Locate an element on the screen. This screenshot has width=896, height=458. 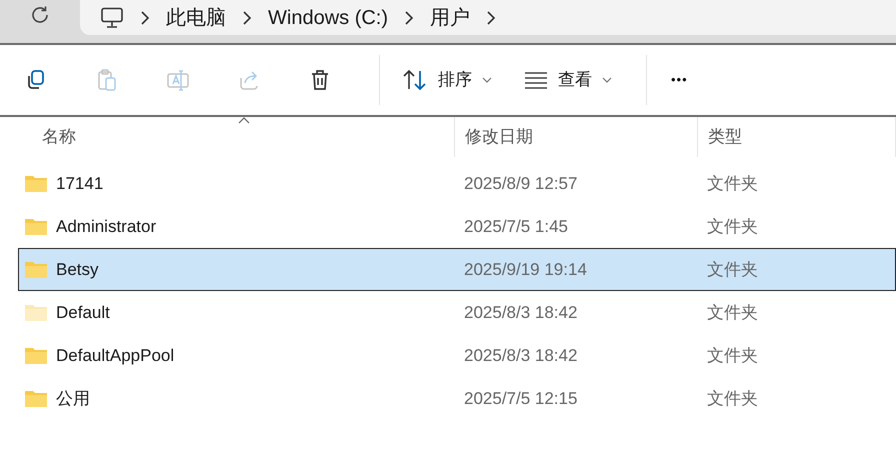
breadcrumb-item: 此电脑 is located at coordinates (196, 17).